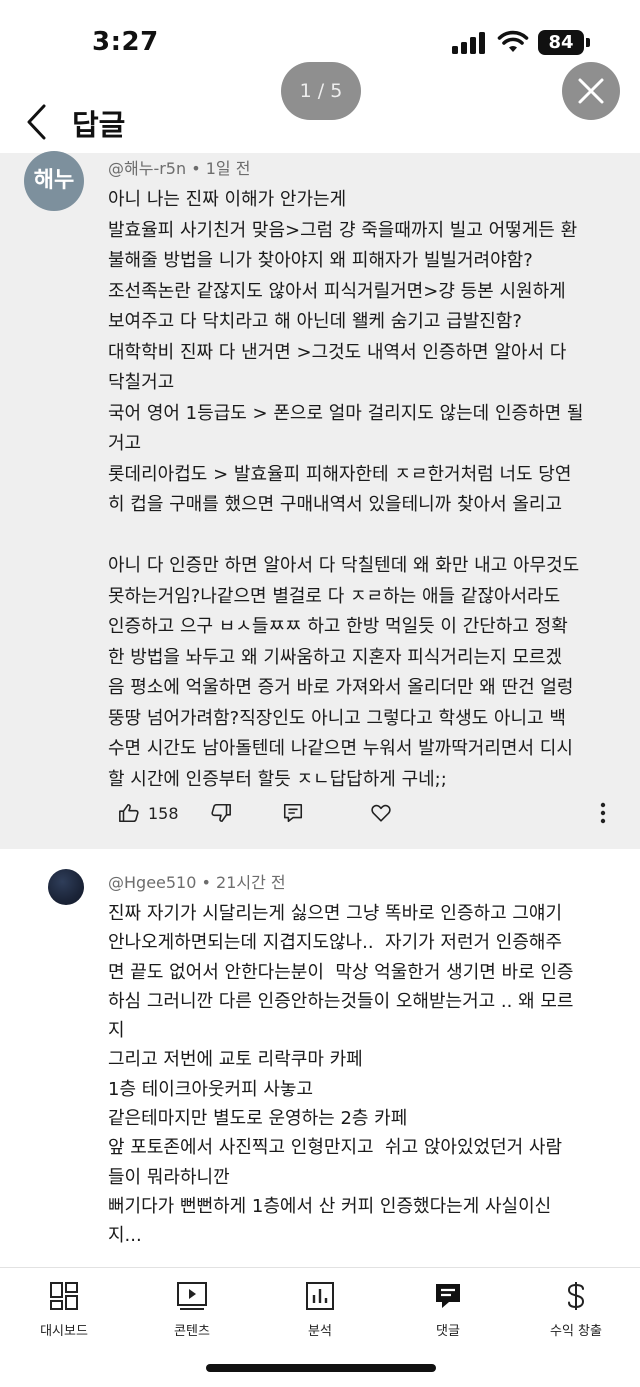 The width and height of the screenshot is (640, 1387). What do you see at coordinates (235, 1060) in the screenshot?
I see `comment-line: 그리고 저번에 교토 리락쿠마 카페` at bounding box center [235, 1060].